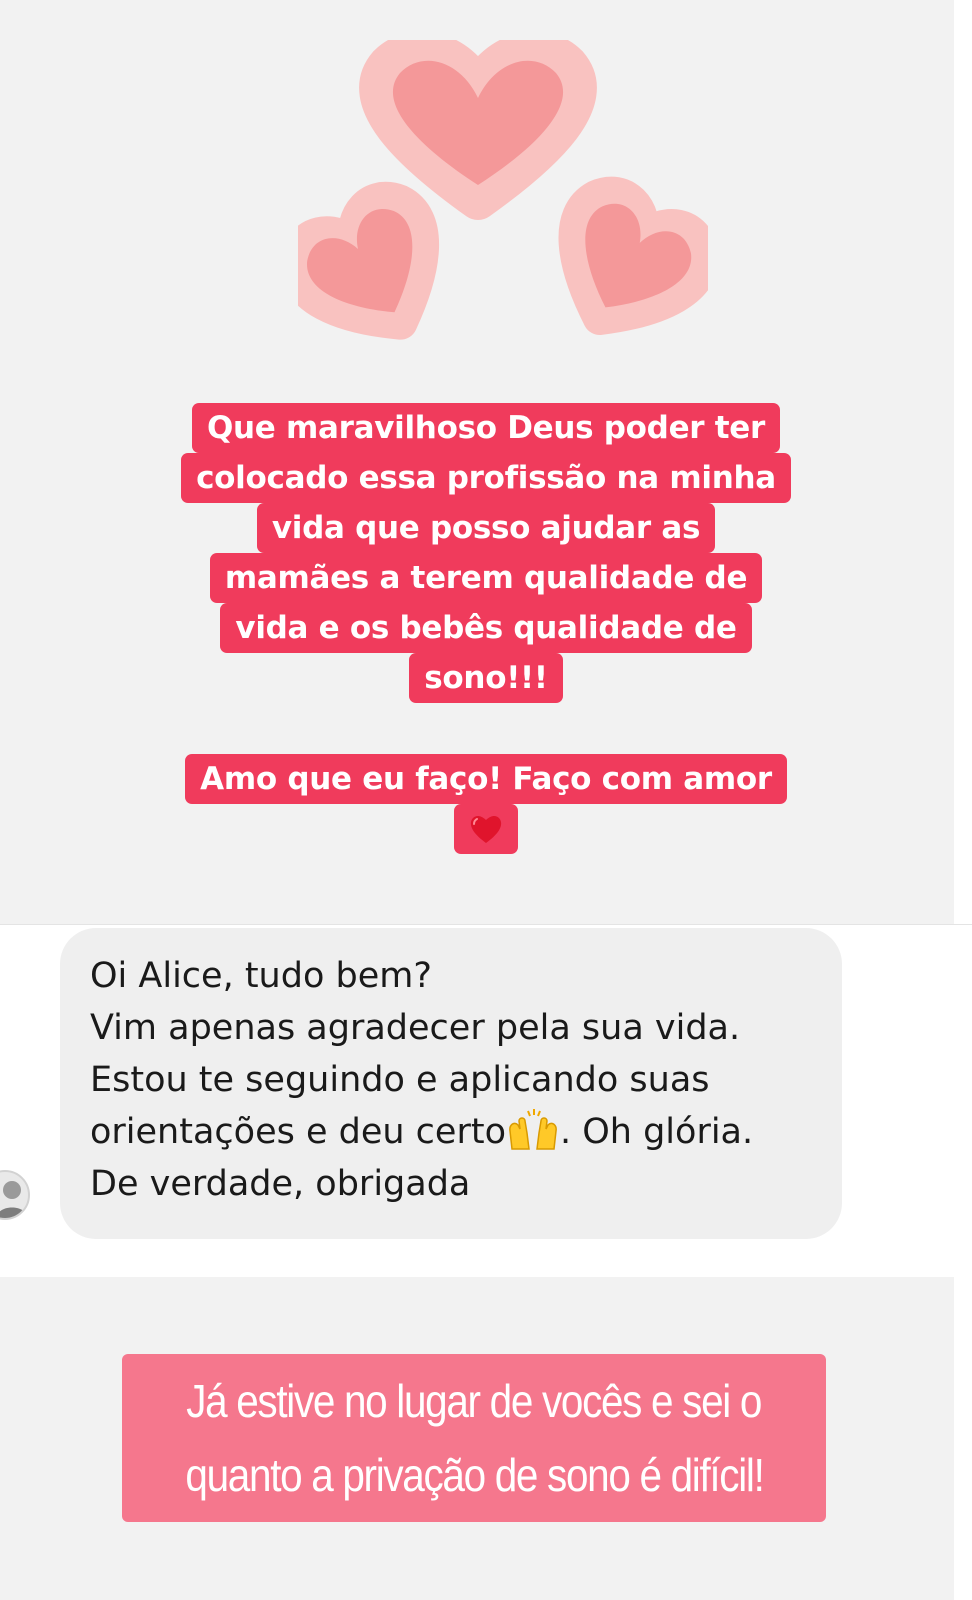 Image resolution: width=972 pixels, height=1600 pixels. Describe the element at coordinates (656, 1132) in the screenshot. I see `message-text: . Oh glória.` at that location.